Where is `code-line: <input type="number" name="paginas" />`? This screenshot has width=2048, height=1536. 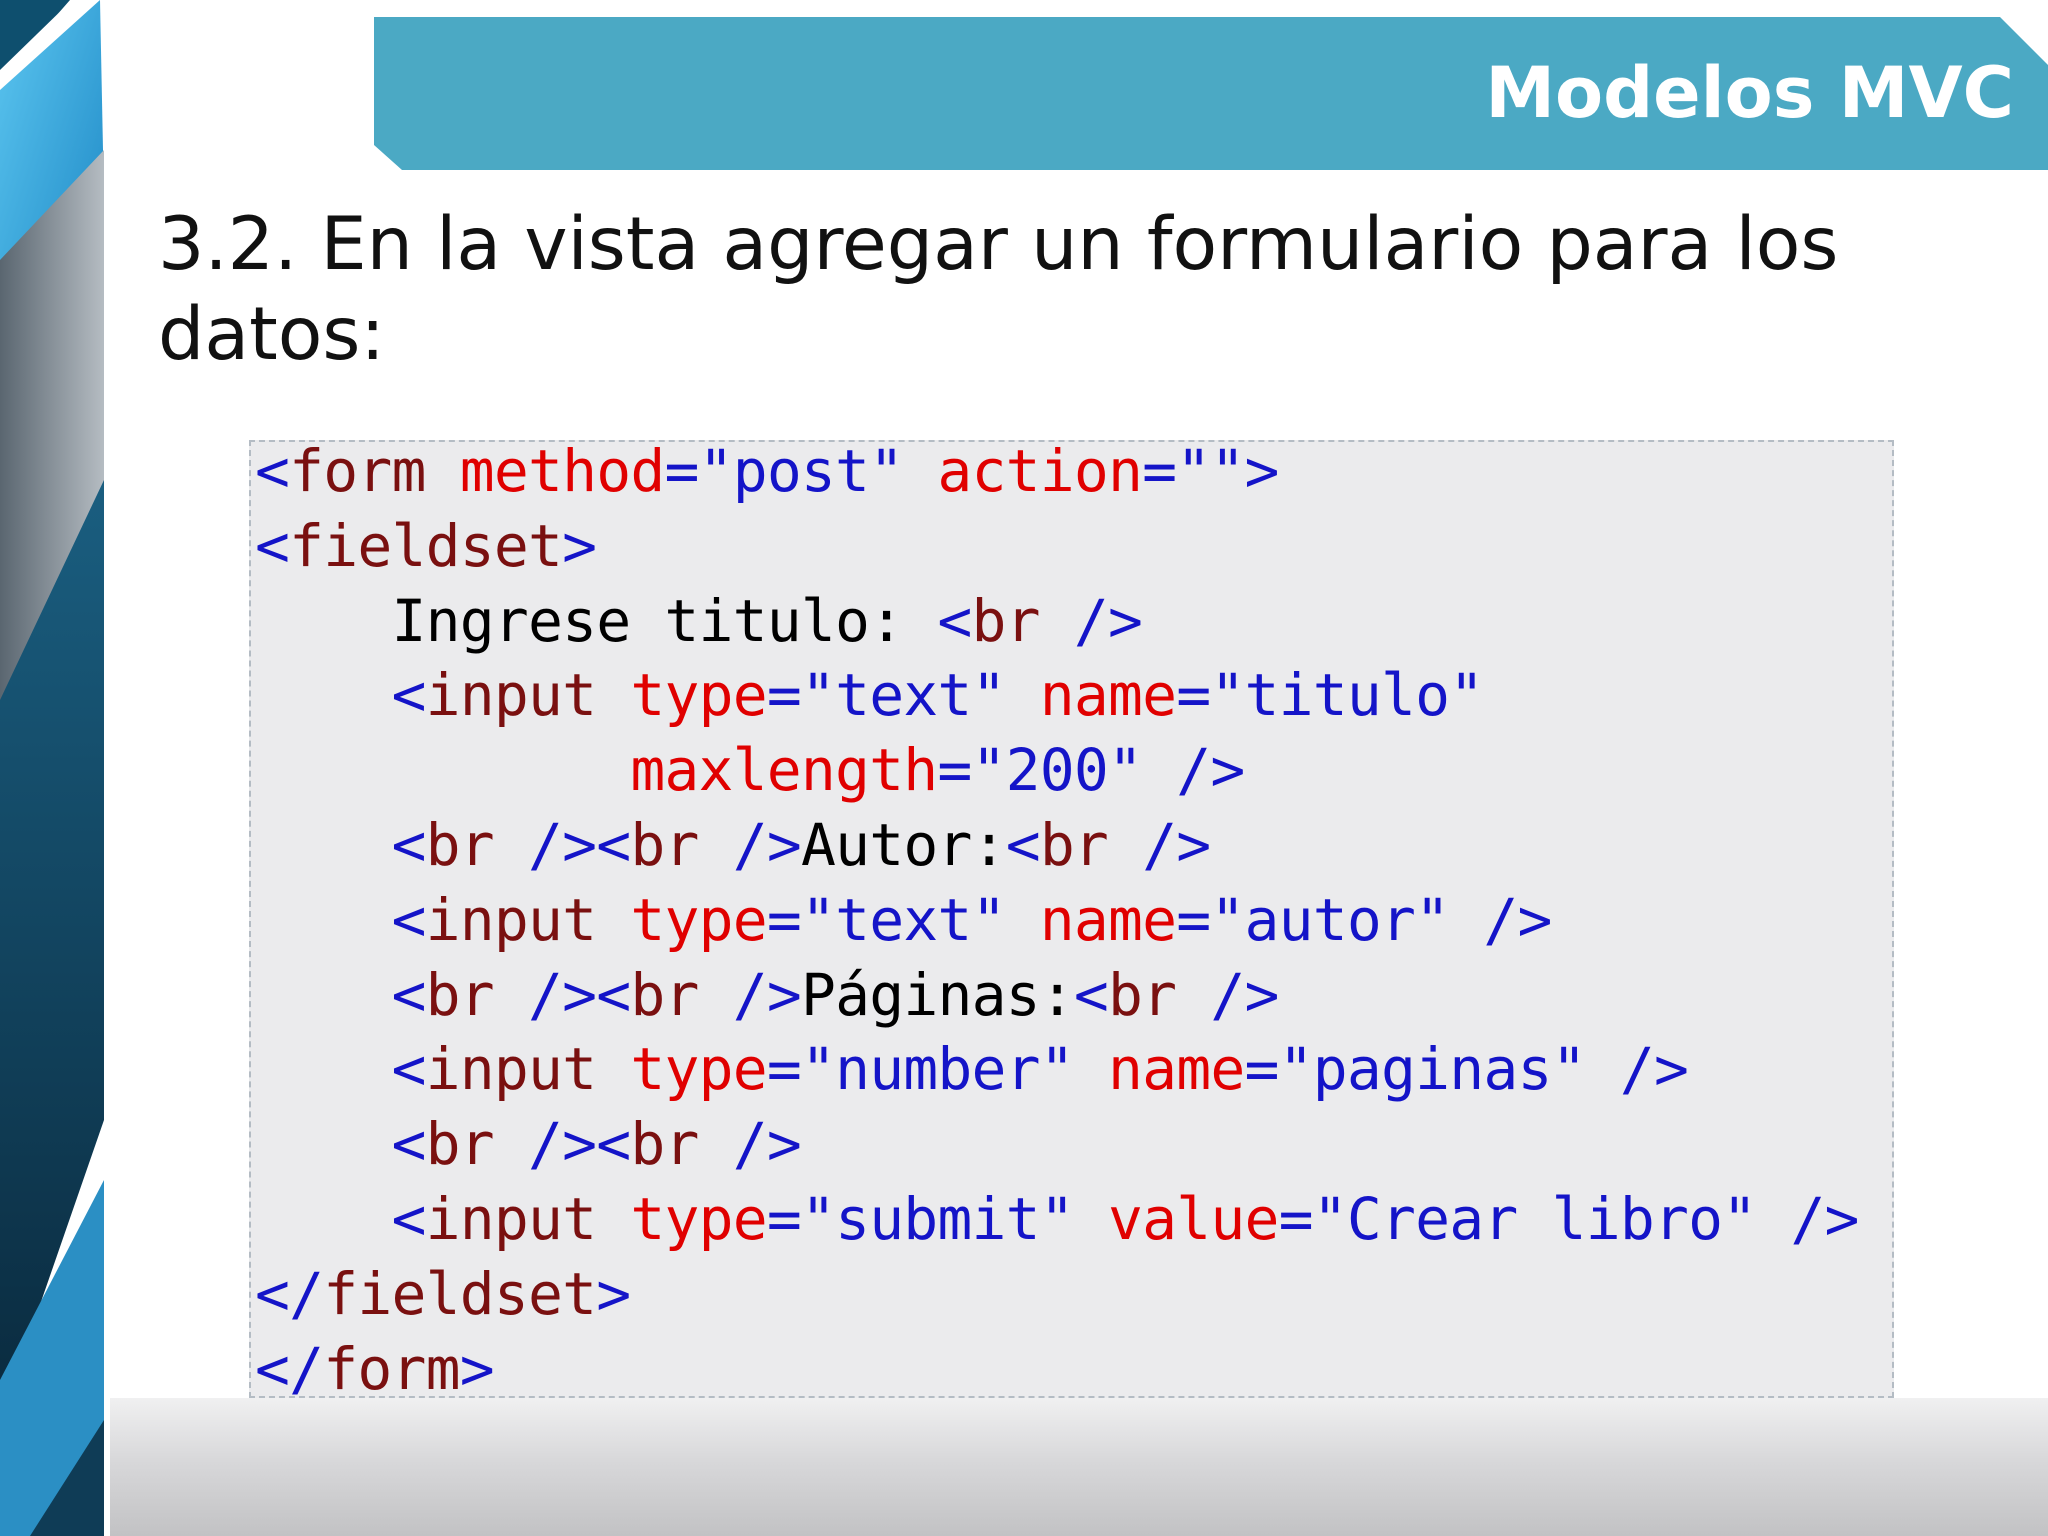 code-line: <input type="number" name="paginas" /> is located at coordinates (1073, 1069).